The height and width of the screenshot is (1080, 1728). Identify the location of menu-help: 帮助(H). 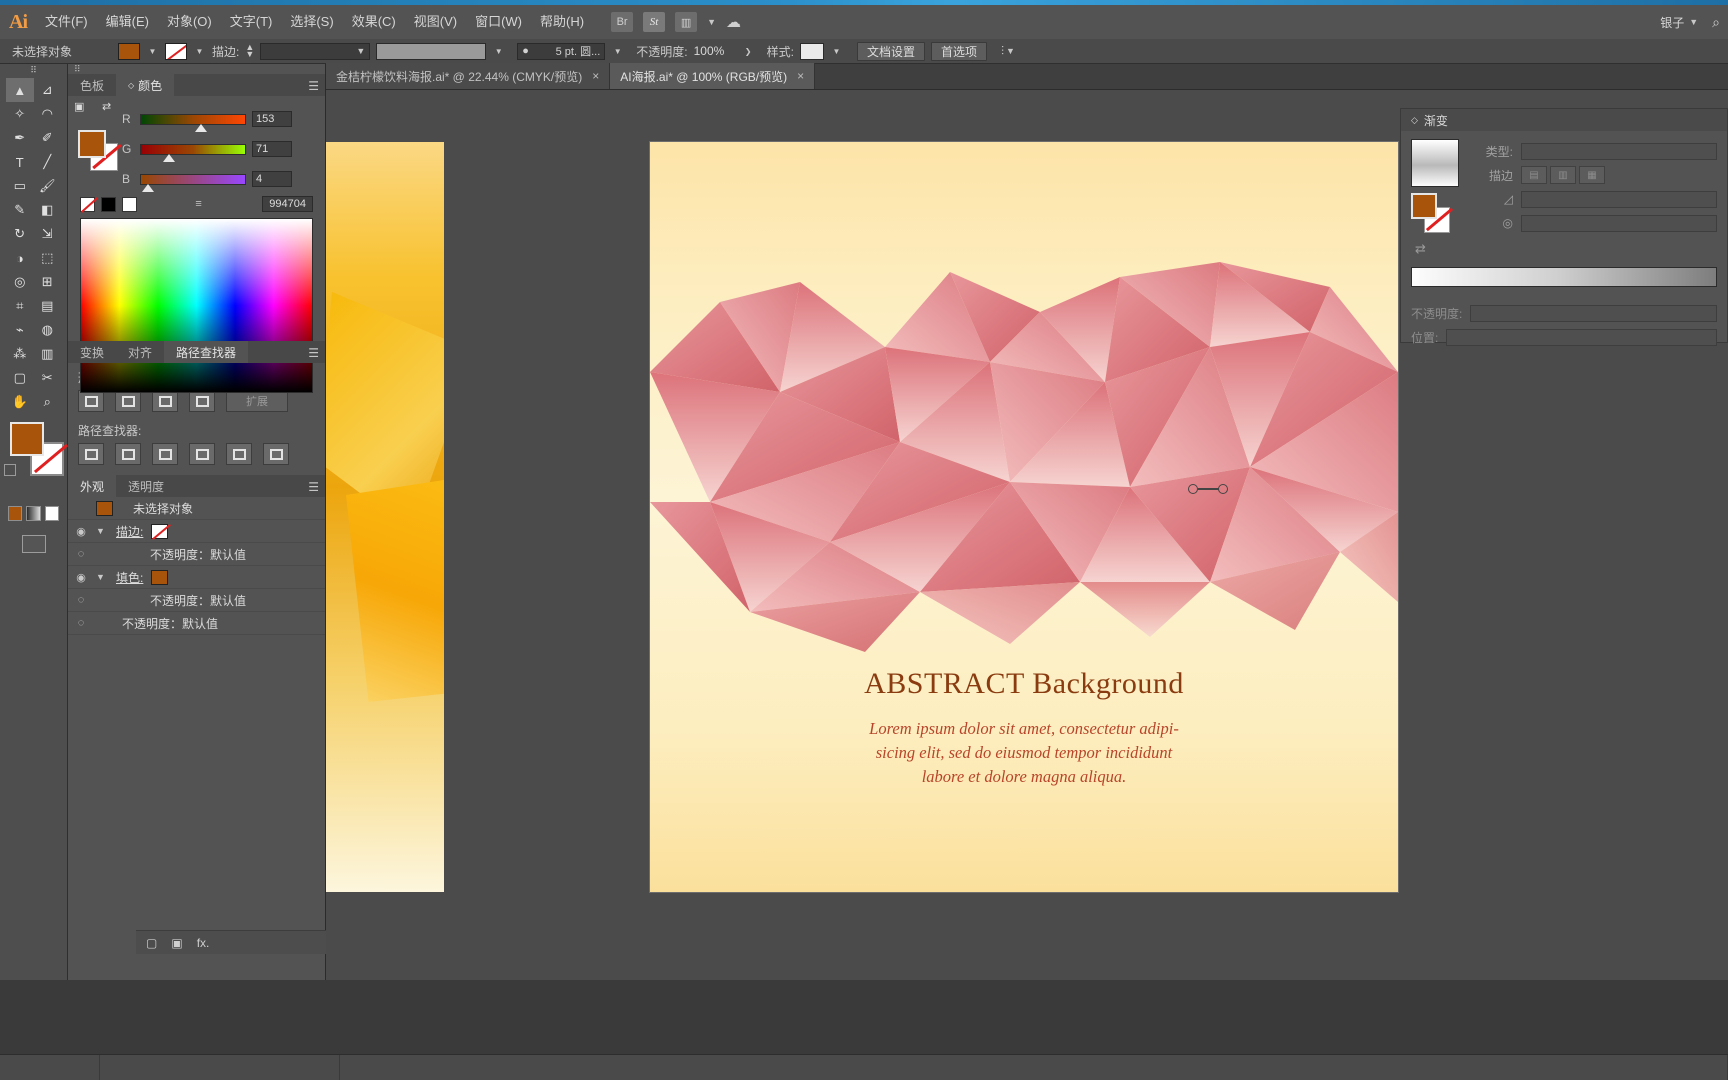
(562, 22).